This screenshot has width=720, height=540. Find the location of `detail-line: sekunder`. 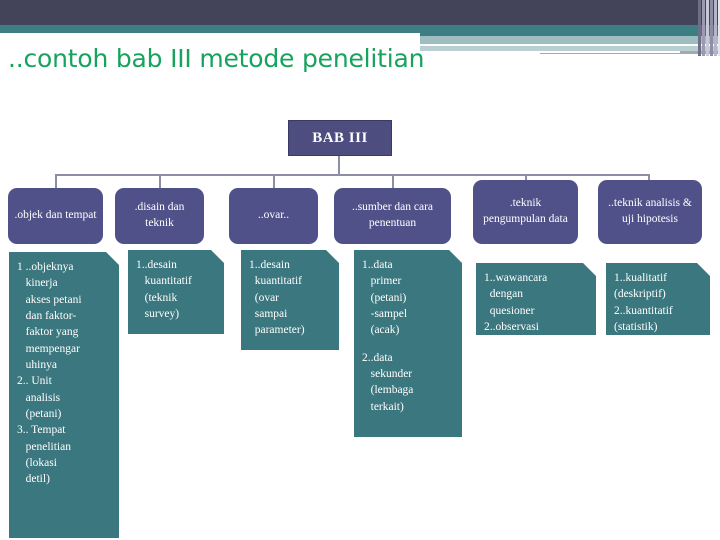

detail-line: sekunder is located at coordinates (387, 373).